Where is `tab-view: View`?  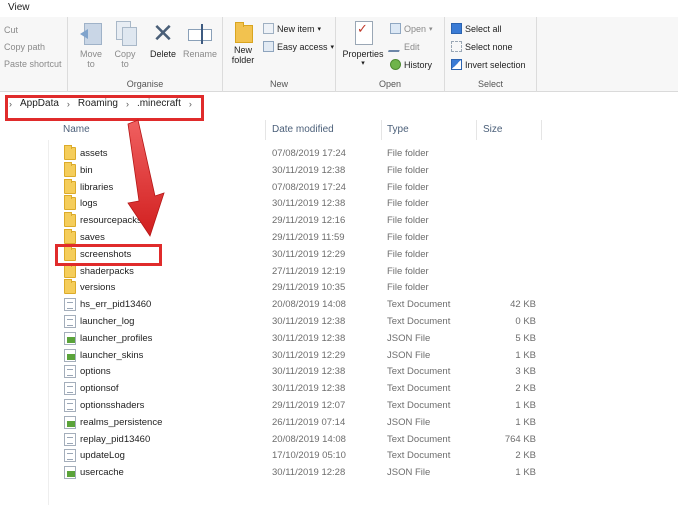 tab-view: View is located at coordinates (19, 7).